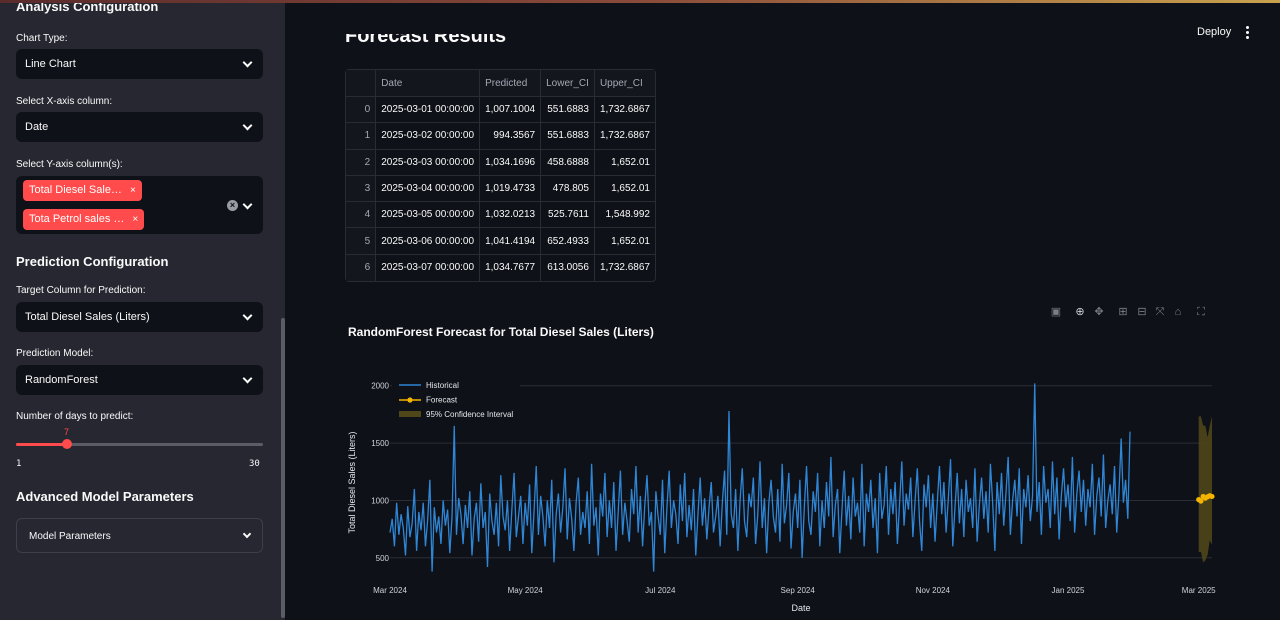 Image resolution: width=1280 pixels, height=620 pixels. I want to click on row-predicted: 994.3567, so click(511, 136).